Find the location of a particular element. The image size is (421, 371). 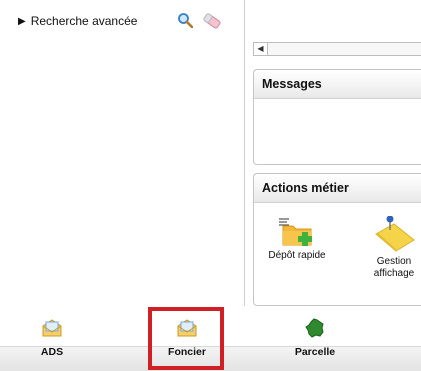

actions-title: Actions métier is located at coordinates (337, 188).